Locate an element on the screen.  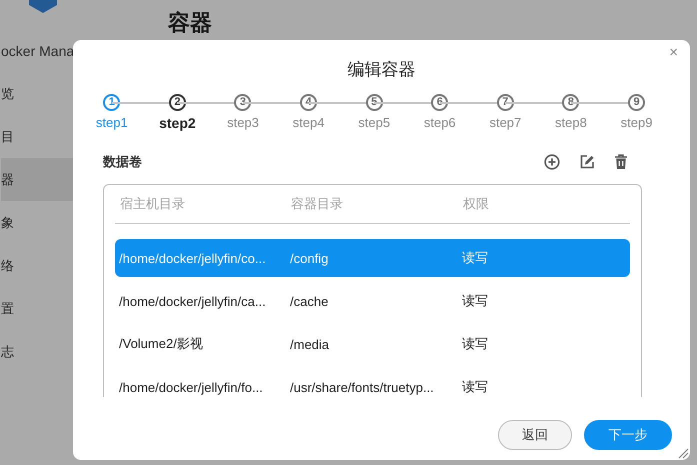
step-label: step4 is located at coordinates (308, 122).